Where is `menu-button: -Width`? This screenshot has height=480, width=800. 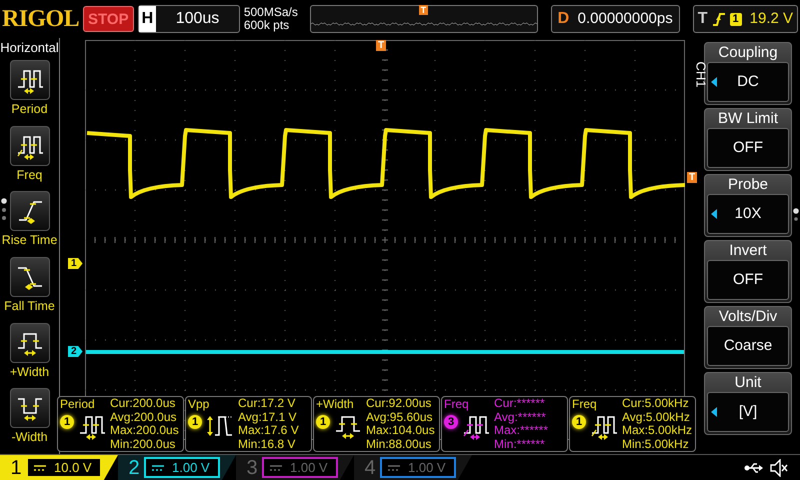
menu-button: -Width is located at coordinates (30, 421).